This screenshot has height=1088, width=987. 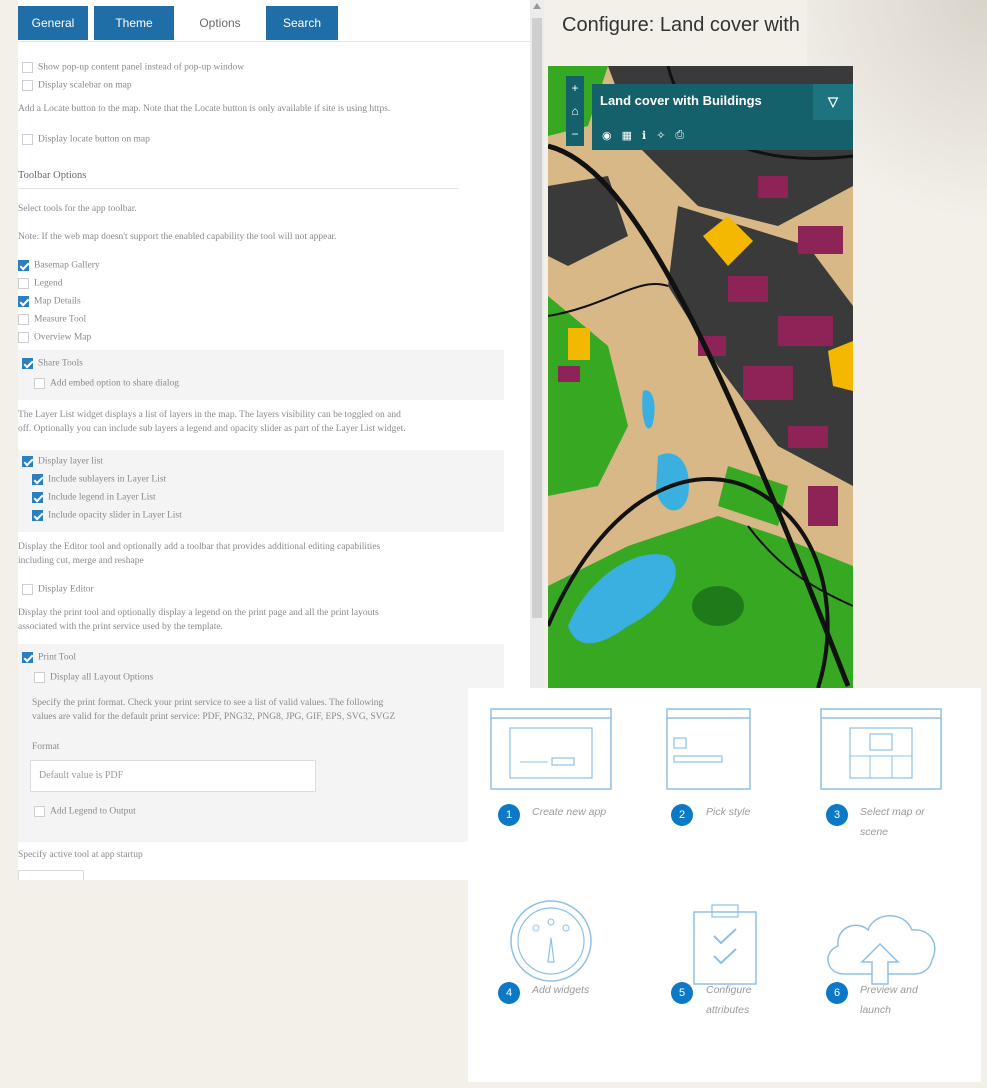 I want to click on share-option: Share Tools, so click(x=52, y=363).